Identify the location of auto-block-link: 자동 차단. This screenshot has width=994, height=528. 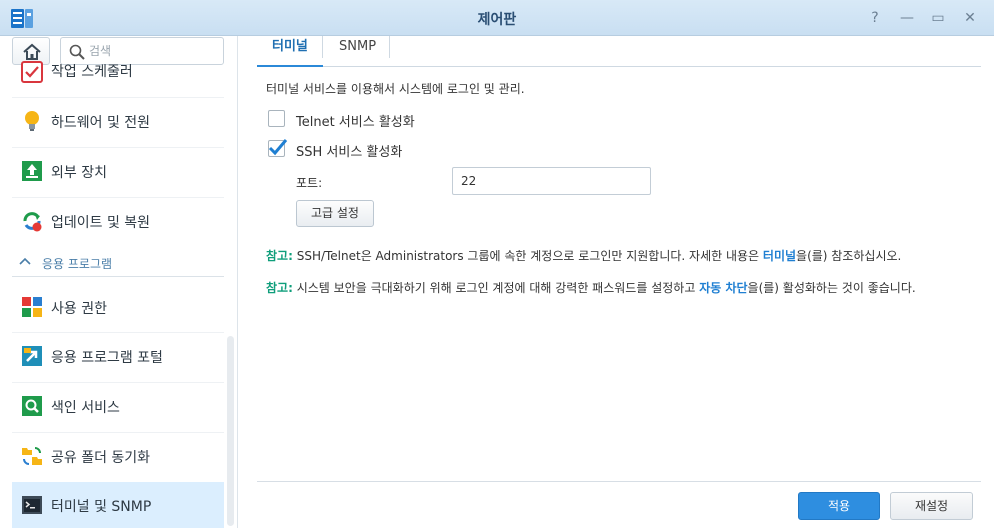
(723, 288).